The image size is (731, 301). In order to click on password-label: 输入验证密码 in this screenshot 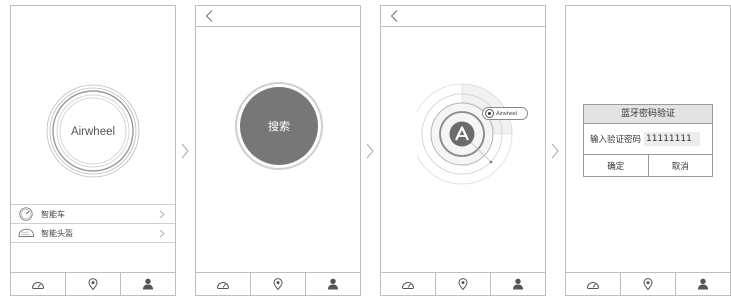, I will do `click(616, 140)`.